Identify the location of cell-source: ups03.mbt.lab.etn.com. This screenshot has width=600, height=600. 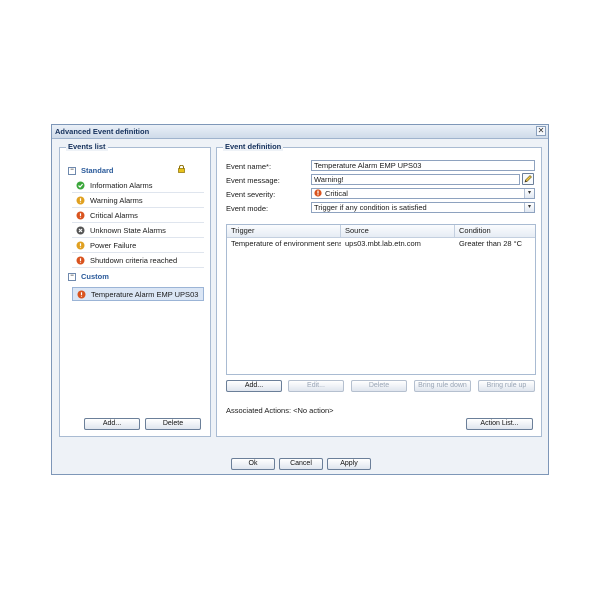
(383, 243).